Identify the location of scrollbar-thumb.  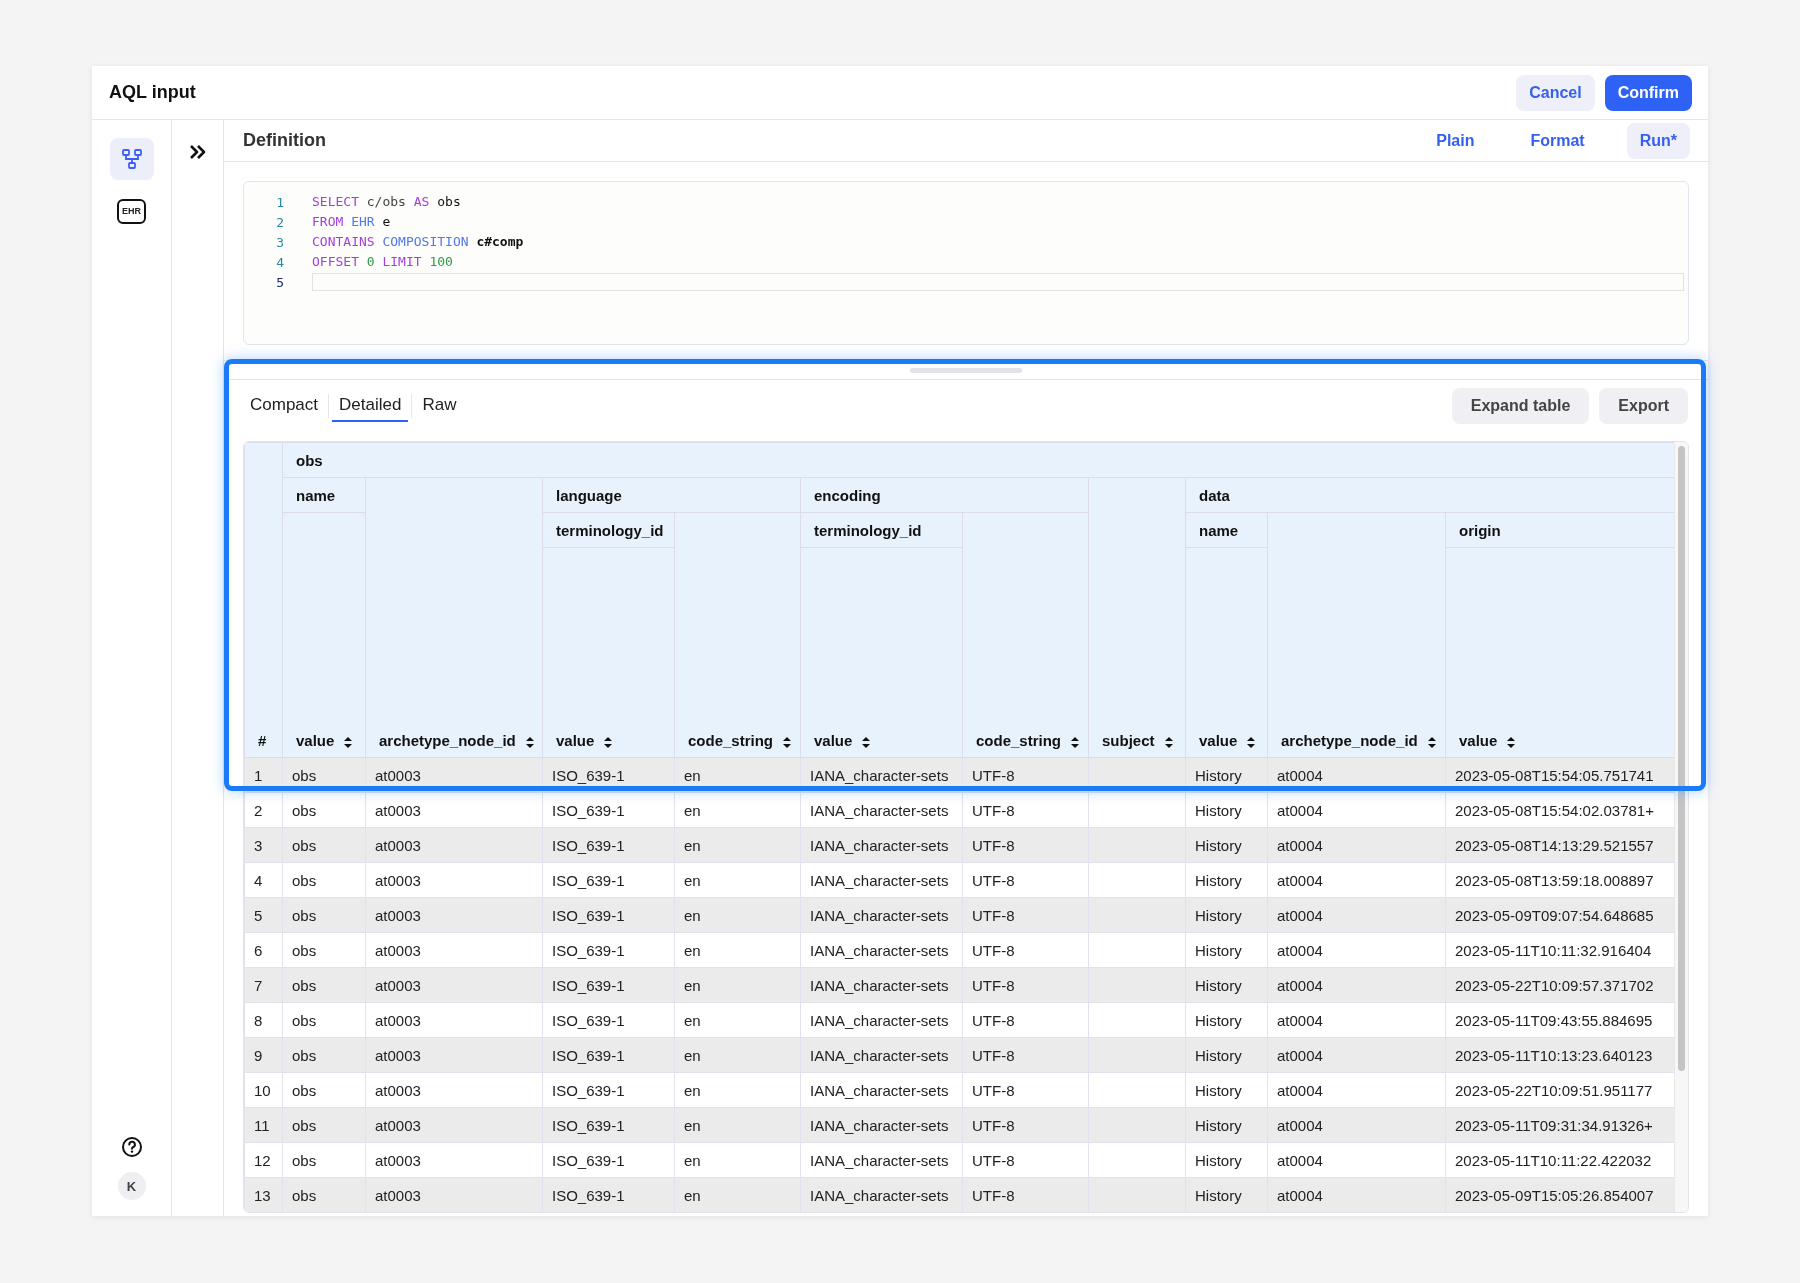
(1681, 758).